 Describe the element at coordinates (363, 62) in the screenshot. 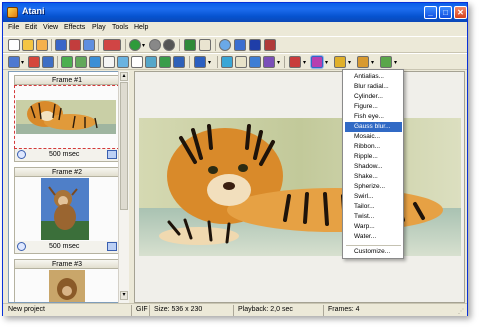

I see `light-effect-icon` at that location.